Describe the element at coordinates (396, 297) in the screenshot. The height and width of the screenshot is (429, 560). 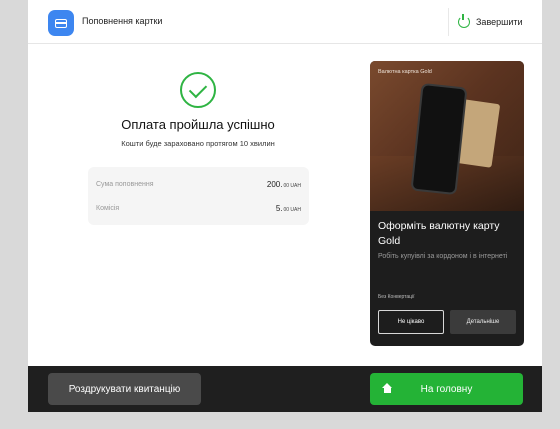
I see `promo-note: Без Конвертації` at that location.